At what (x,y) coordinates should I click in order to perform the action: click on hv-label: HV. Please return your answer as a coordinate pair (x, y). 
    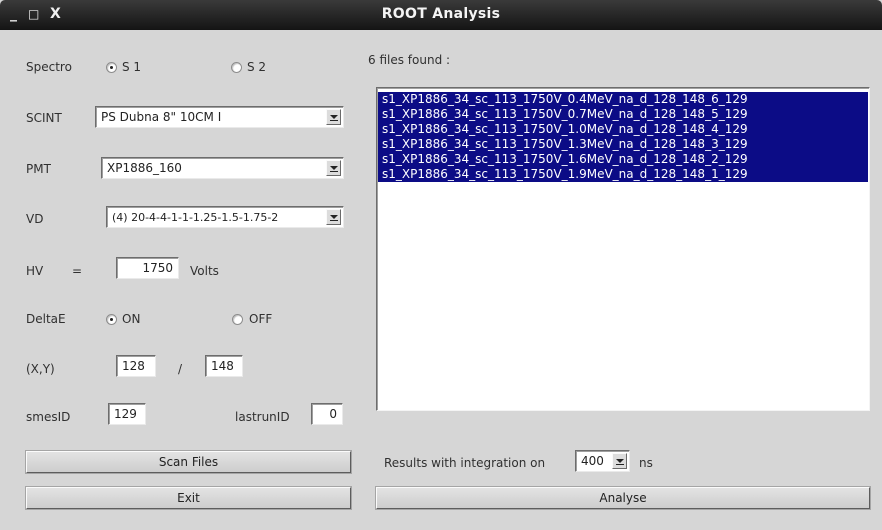
    Looking at the image, I should click on (35, 271).